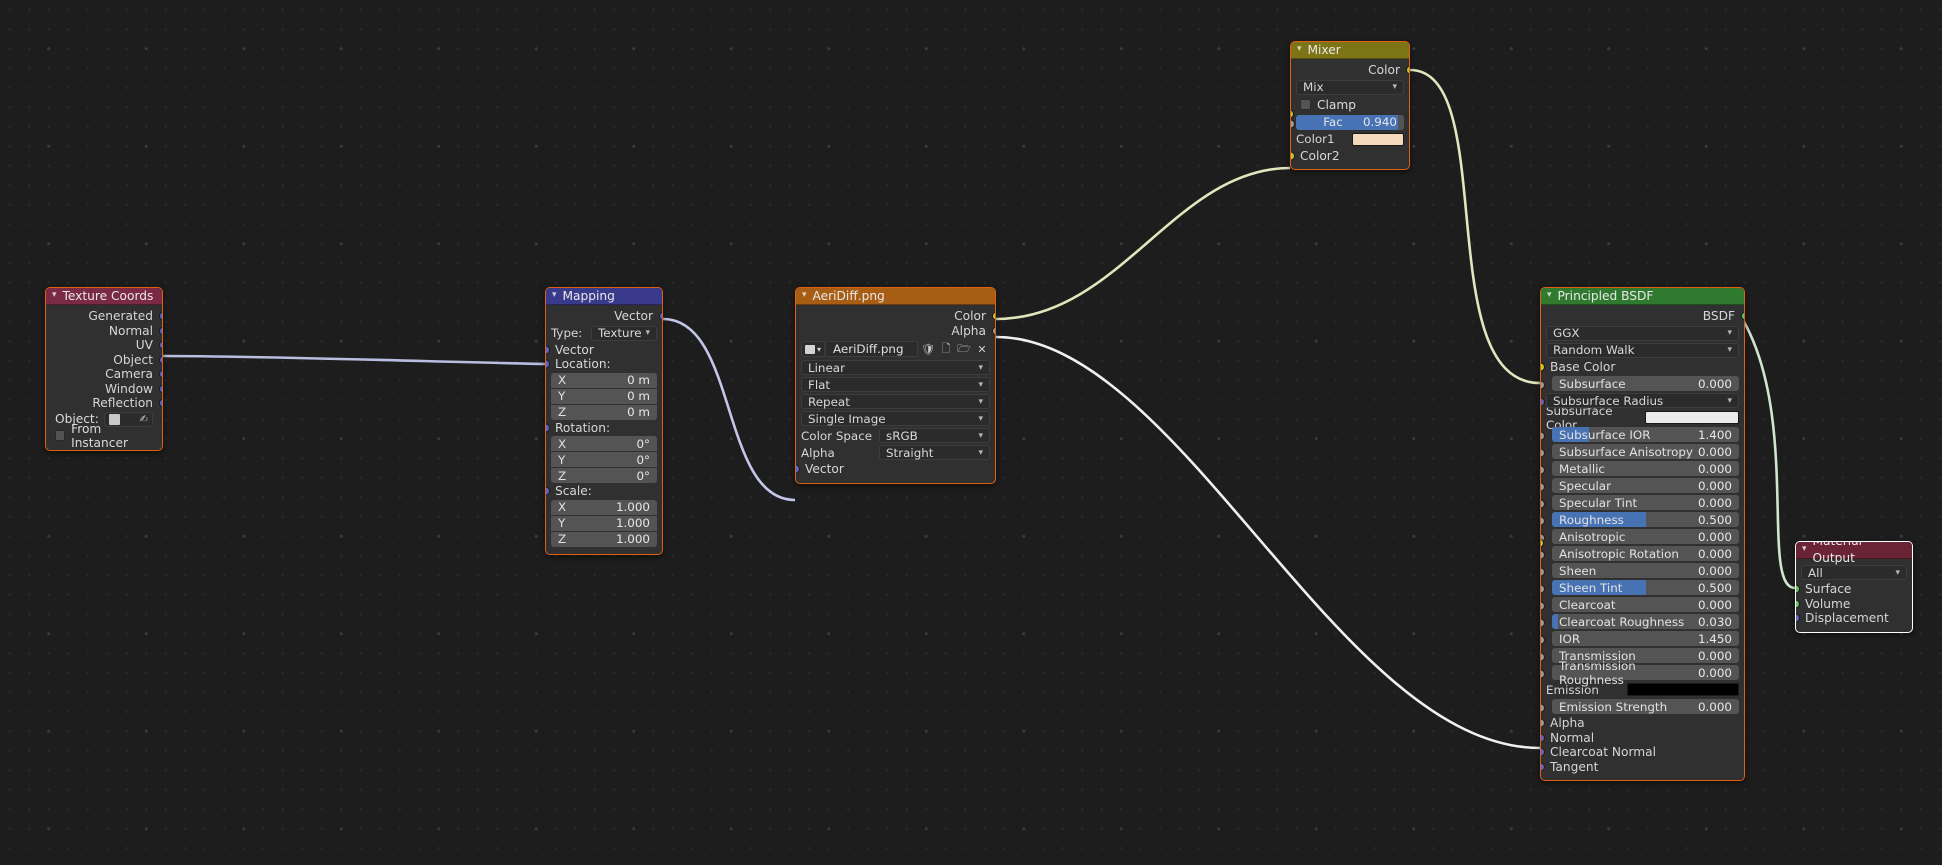 This screenshot has height=865, width=1942. What do you see at coordinates (1543, 555) in the screenshot?
I see `socket-anisotropic-rotation` at bounding box center [1543, 555].